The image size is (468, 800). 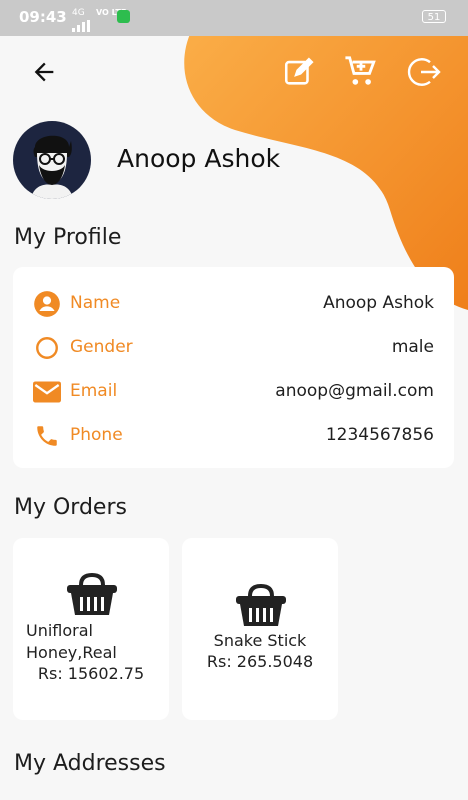 What do you see at coordinates (233, 347) in the screenshot?
I see `profile-row-gender: Gender male` at bounding box center [233, 347].